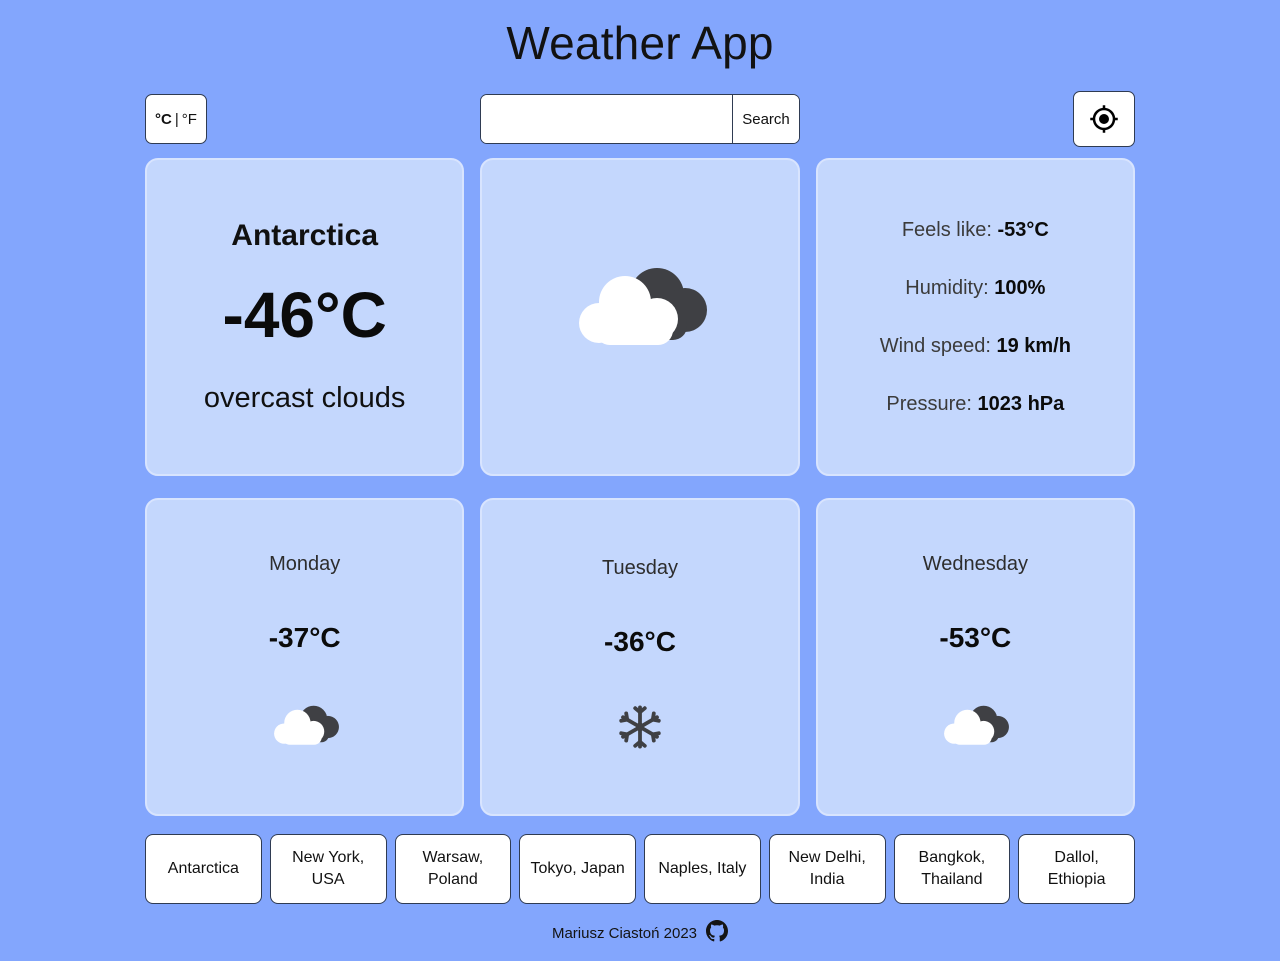  Describe the element at coordinates (975, 564) in the screenshot. I see `forecast-day-label: Wednesday` at that location.